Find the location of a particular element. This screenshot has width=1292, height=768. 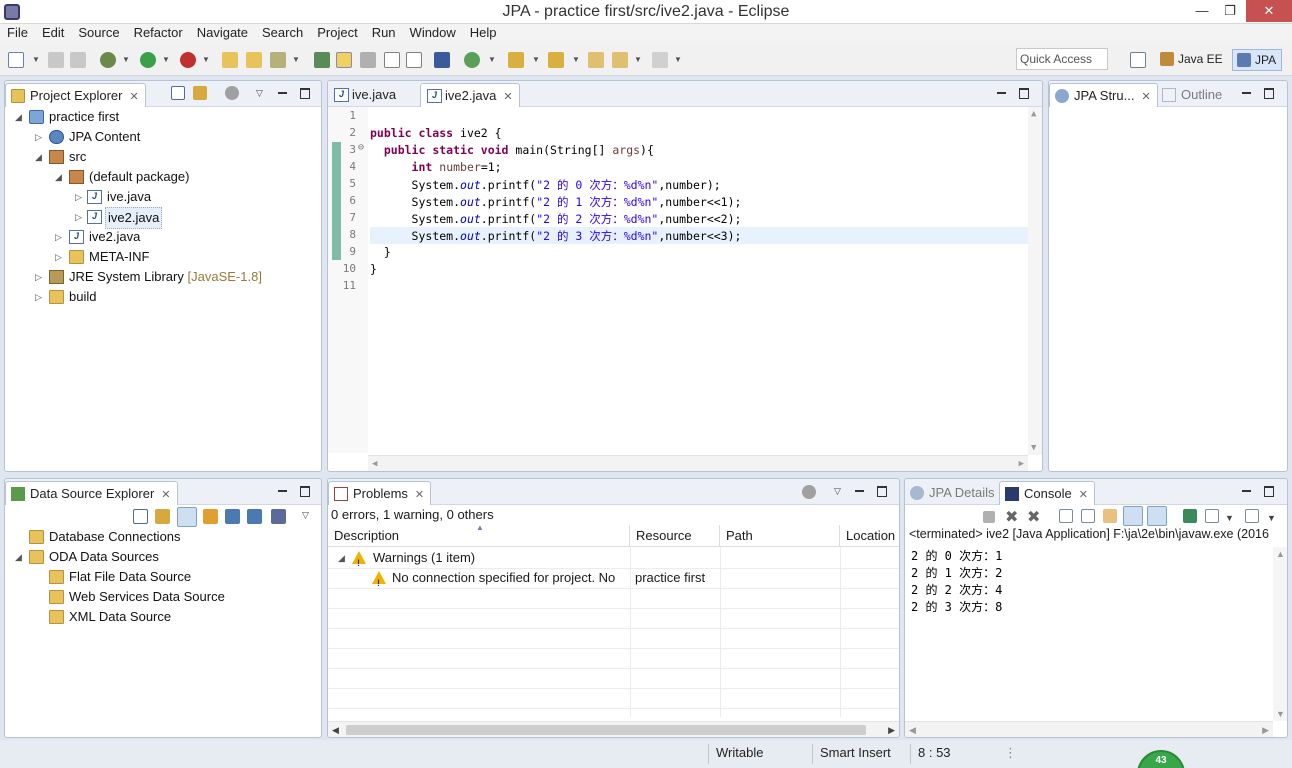

toggle-highlight-icon is located at coordinates (368, 60).